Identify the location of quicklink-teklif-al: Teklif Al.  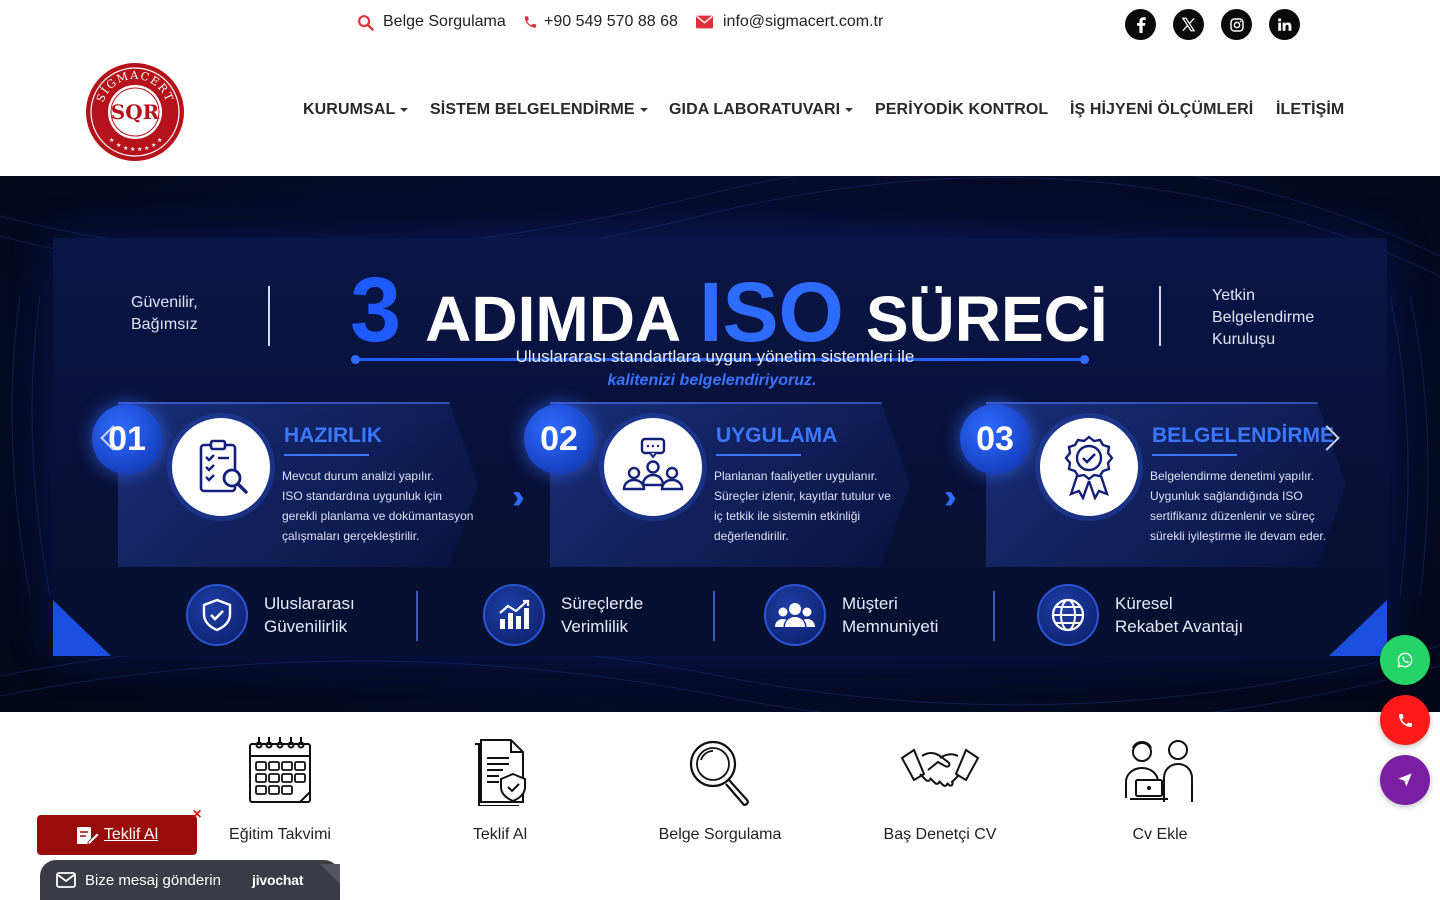
(500, 790).